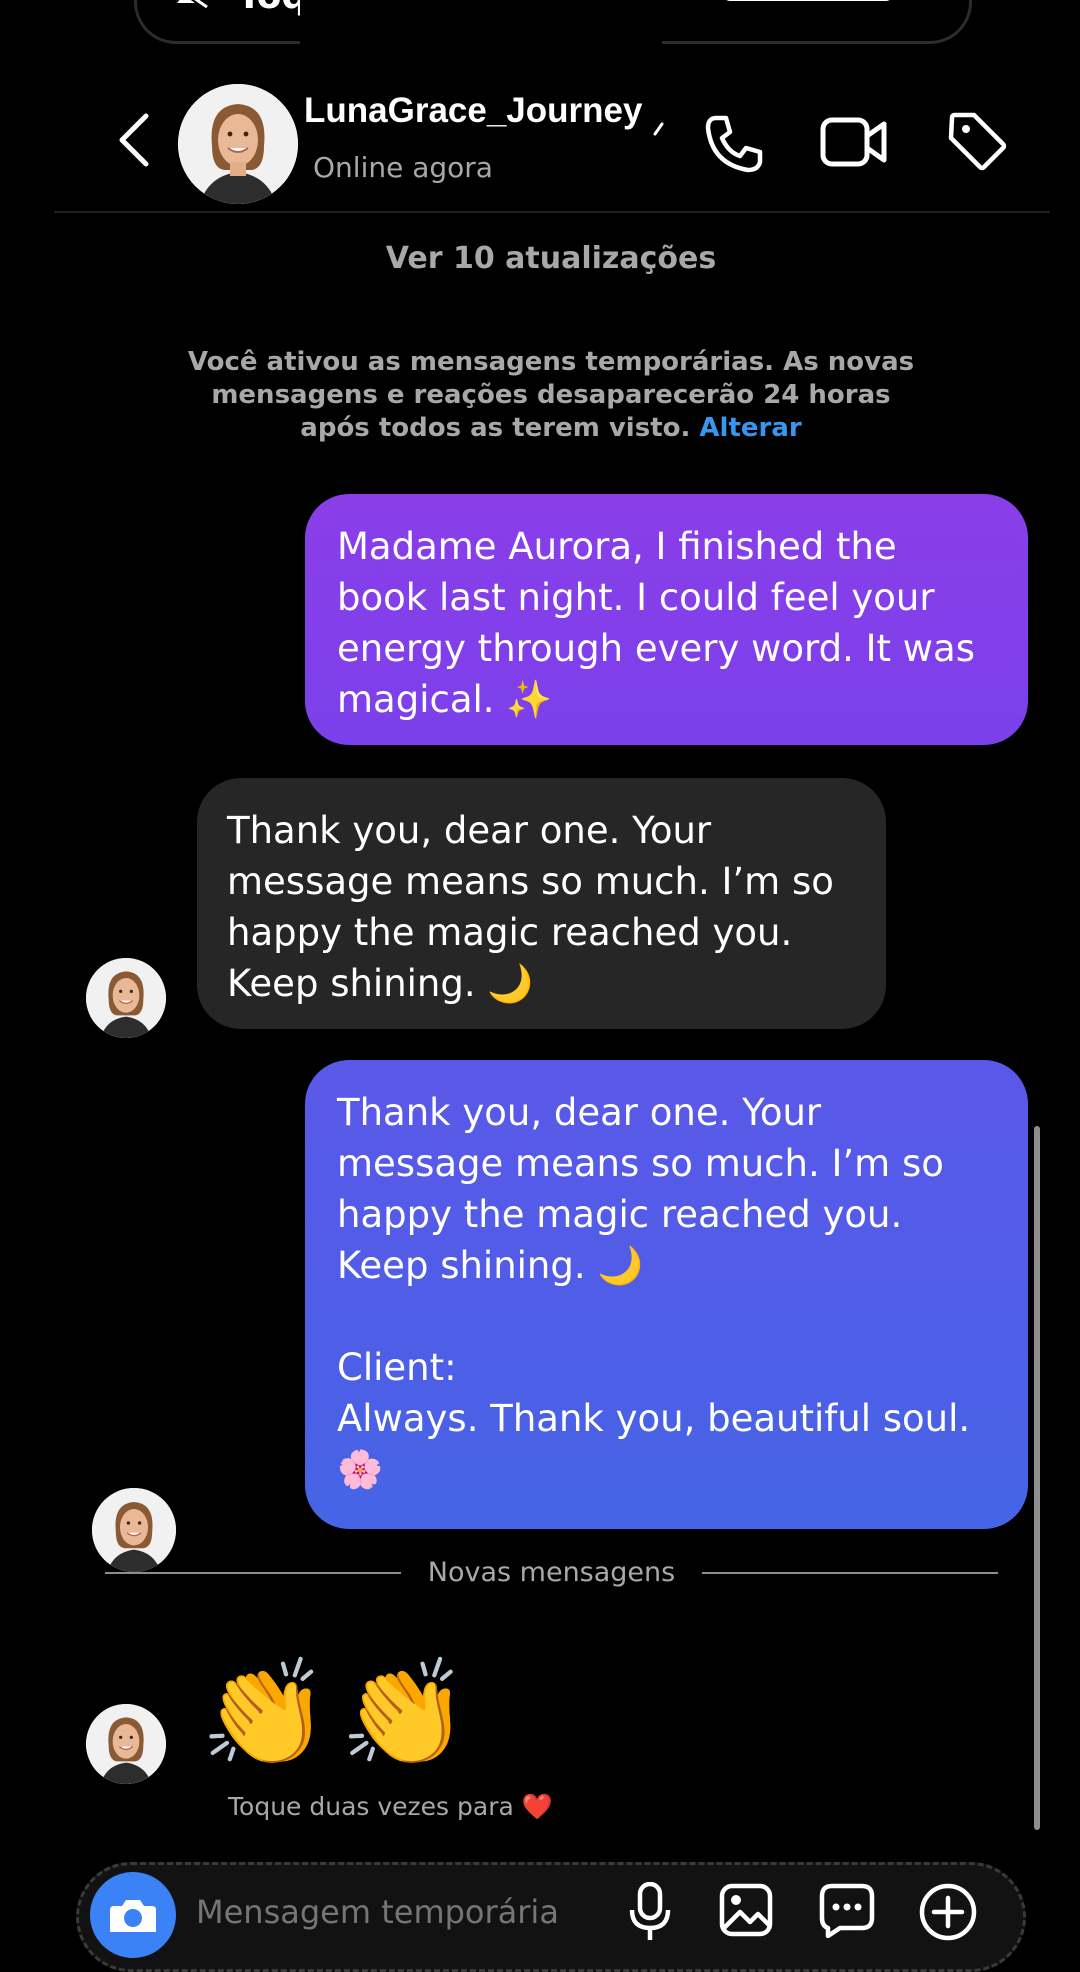 The width and height of the screenshot is (1080, 1972). What do you see at coordinates (390, 1806) in the screenshot?
I see `double-tap-hint: Toque duas vezes para ❤️` at bounding box center [390, 1806].